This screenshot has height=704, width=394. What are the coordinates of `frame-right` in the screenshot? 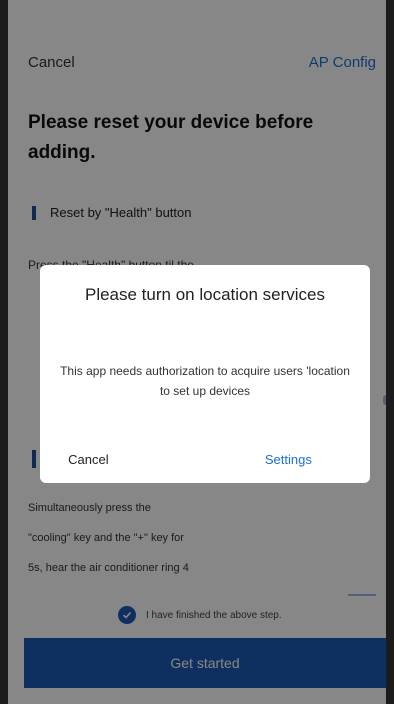 It's located at (390, 352).